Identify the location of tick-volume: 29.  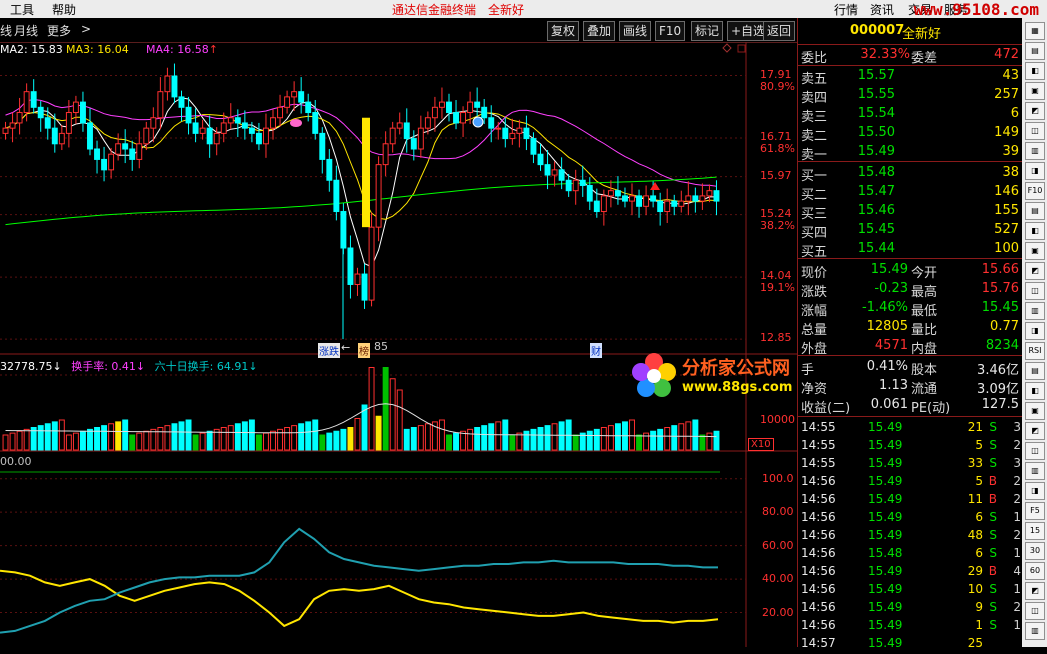
(975, 571).